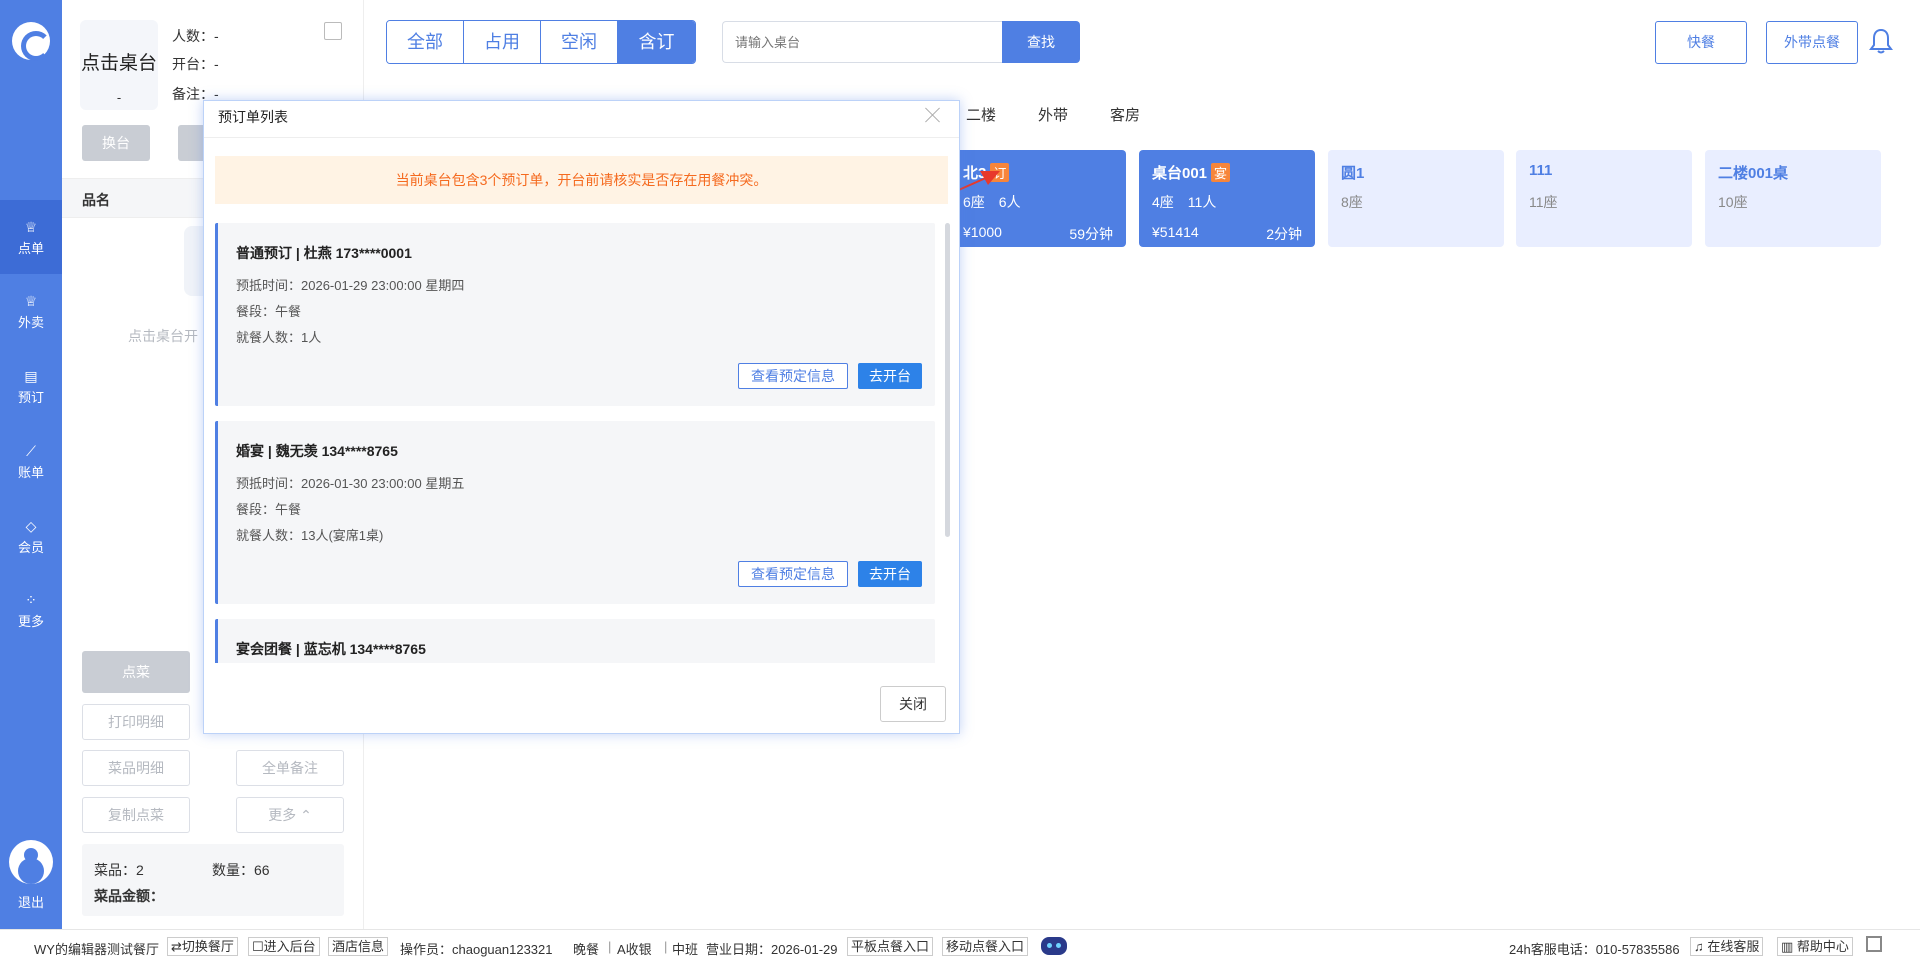 This screenshot has height=963, width=1920. I want to click on reservation-title: 婚宴 | 魏无羡 134****8765, so click(317, 451).